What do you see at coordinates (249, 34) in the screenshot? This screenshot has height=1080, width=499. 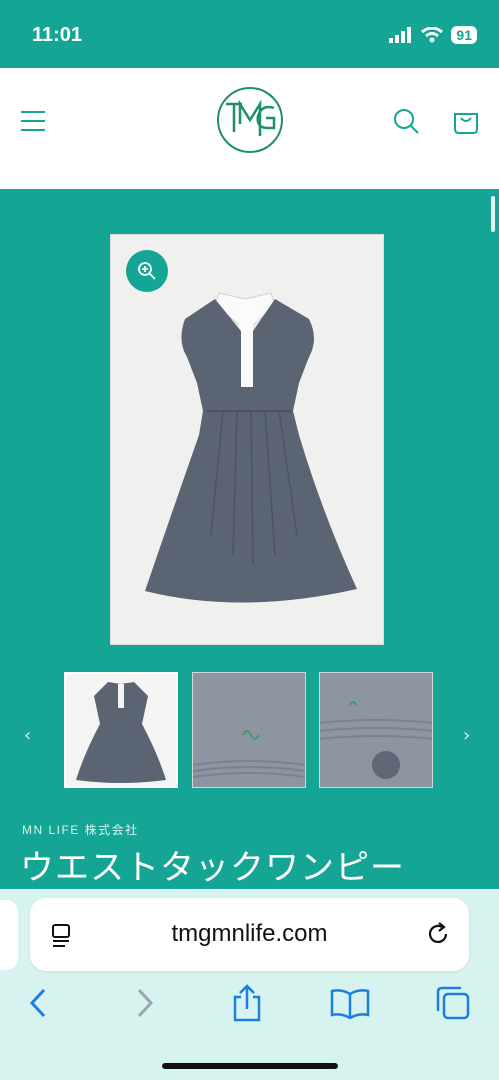 I see `status-bar: 11:01 91` at bounding box center [249, 34].